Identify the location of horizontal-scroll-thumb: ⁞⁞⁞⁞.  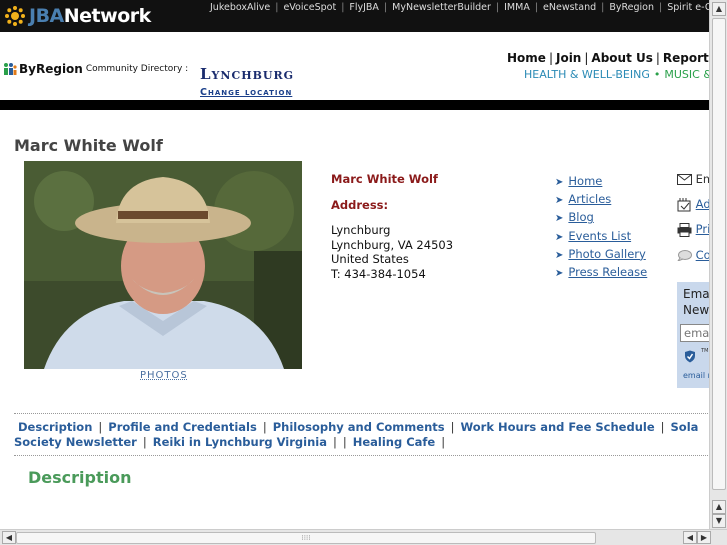
(306, 538).